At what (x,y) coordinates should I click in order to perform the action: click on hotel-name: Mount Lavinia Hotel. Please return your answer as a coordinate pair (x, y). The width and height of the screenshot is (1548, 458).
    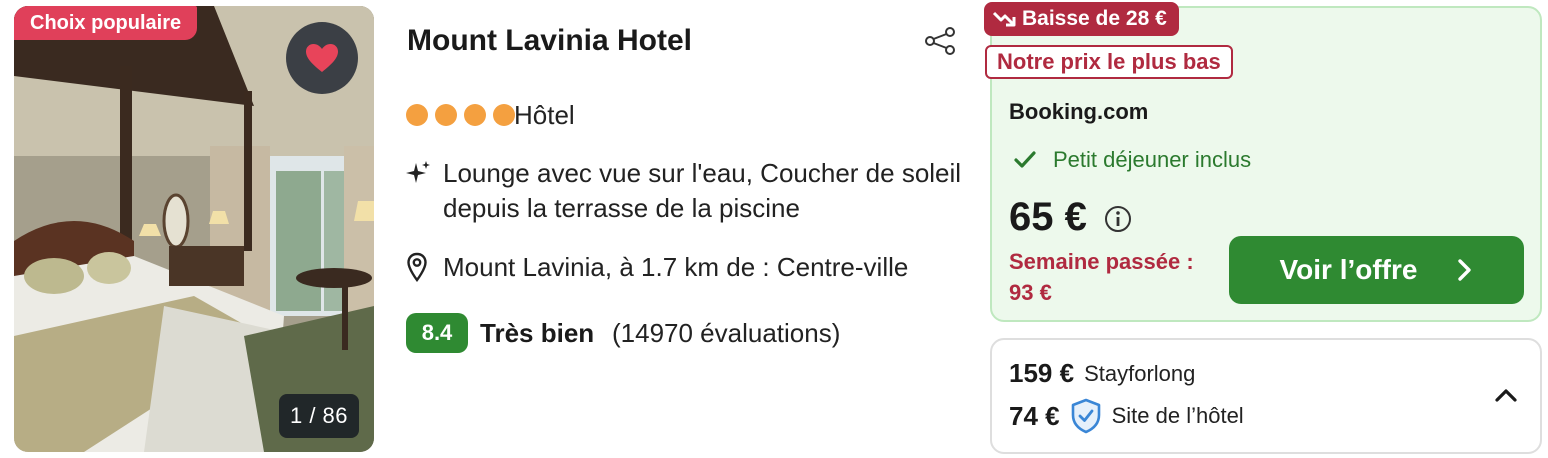
    Looking at the image, I should click on (549, 41).